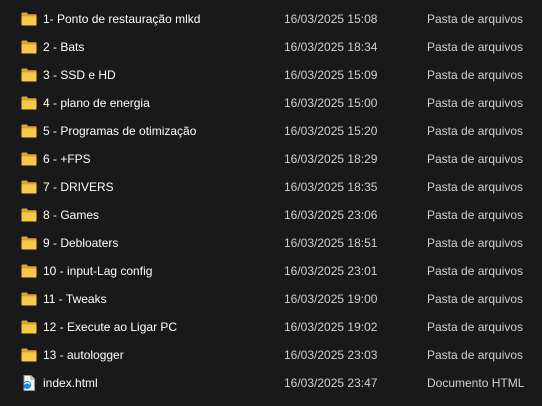 Image resolution: width=542 pixels, height=406 pixels. I want to click on item-name: 5 - Programas de otimização, so click(159, 131).